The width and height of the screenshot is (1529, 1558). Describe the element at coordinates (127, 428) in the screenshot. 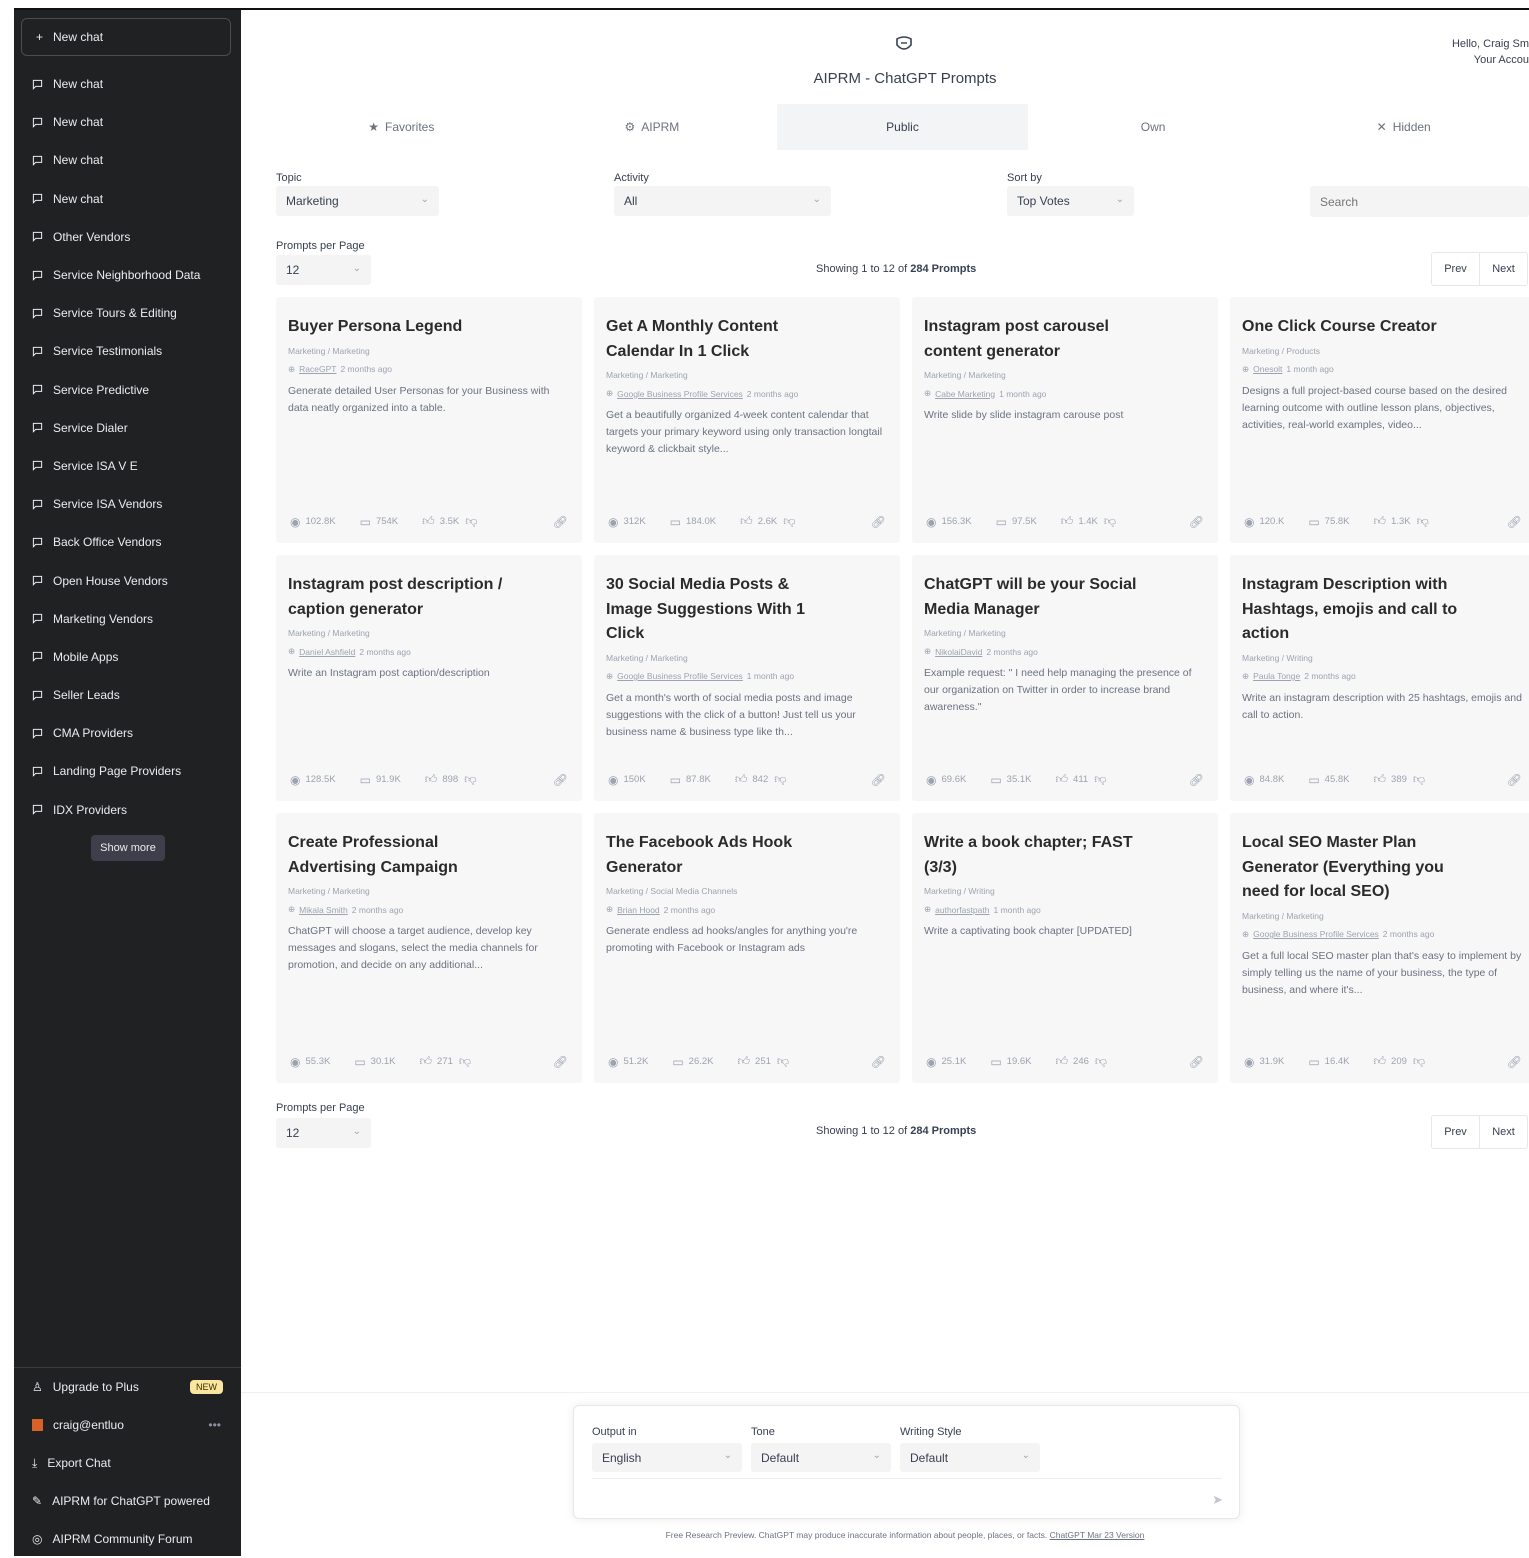

I see `conversation-item: Service Dialer` at that location.